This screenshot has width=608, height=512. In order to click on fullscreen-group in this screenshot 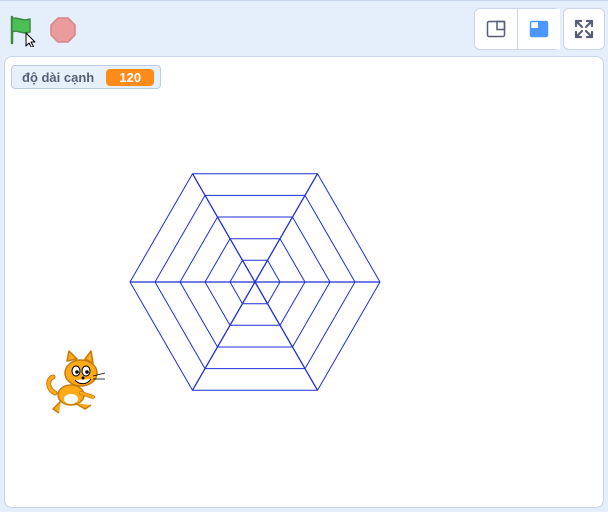, I will do `click(584, 29)`.